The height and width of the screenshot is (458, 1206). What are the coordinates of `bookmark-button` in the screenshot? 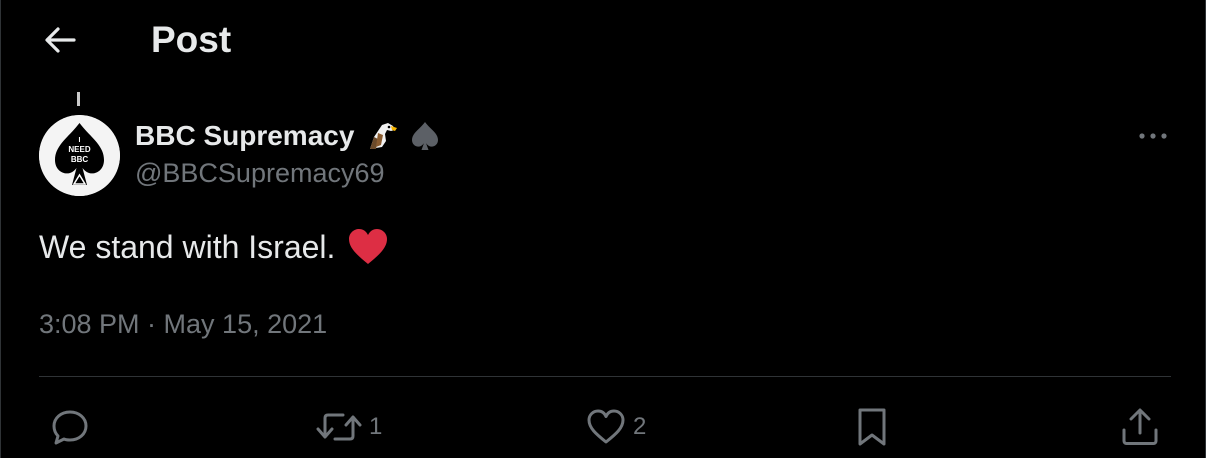 It's located at (872, 427).